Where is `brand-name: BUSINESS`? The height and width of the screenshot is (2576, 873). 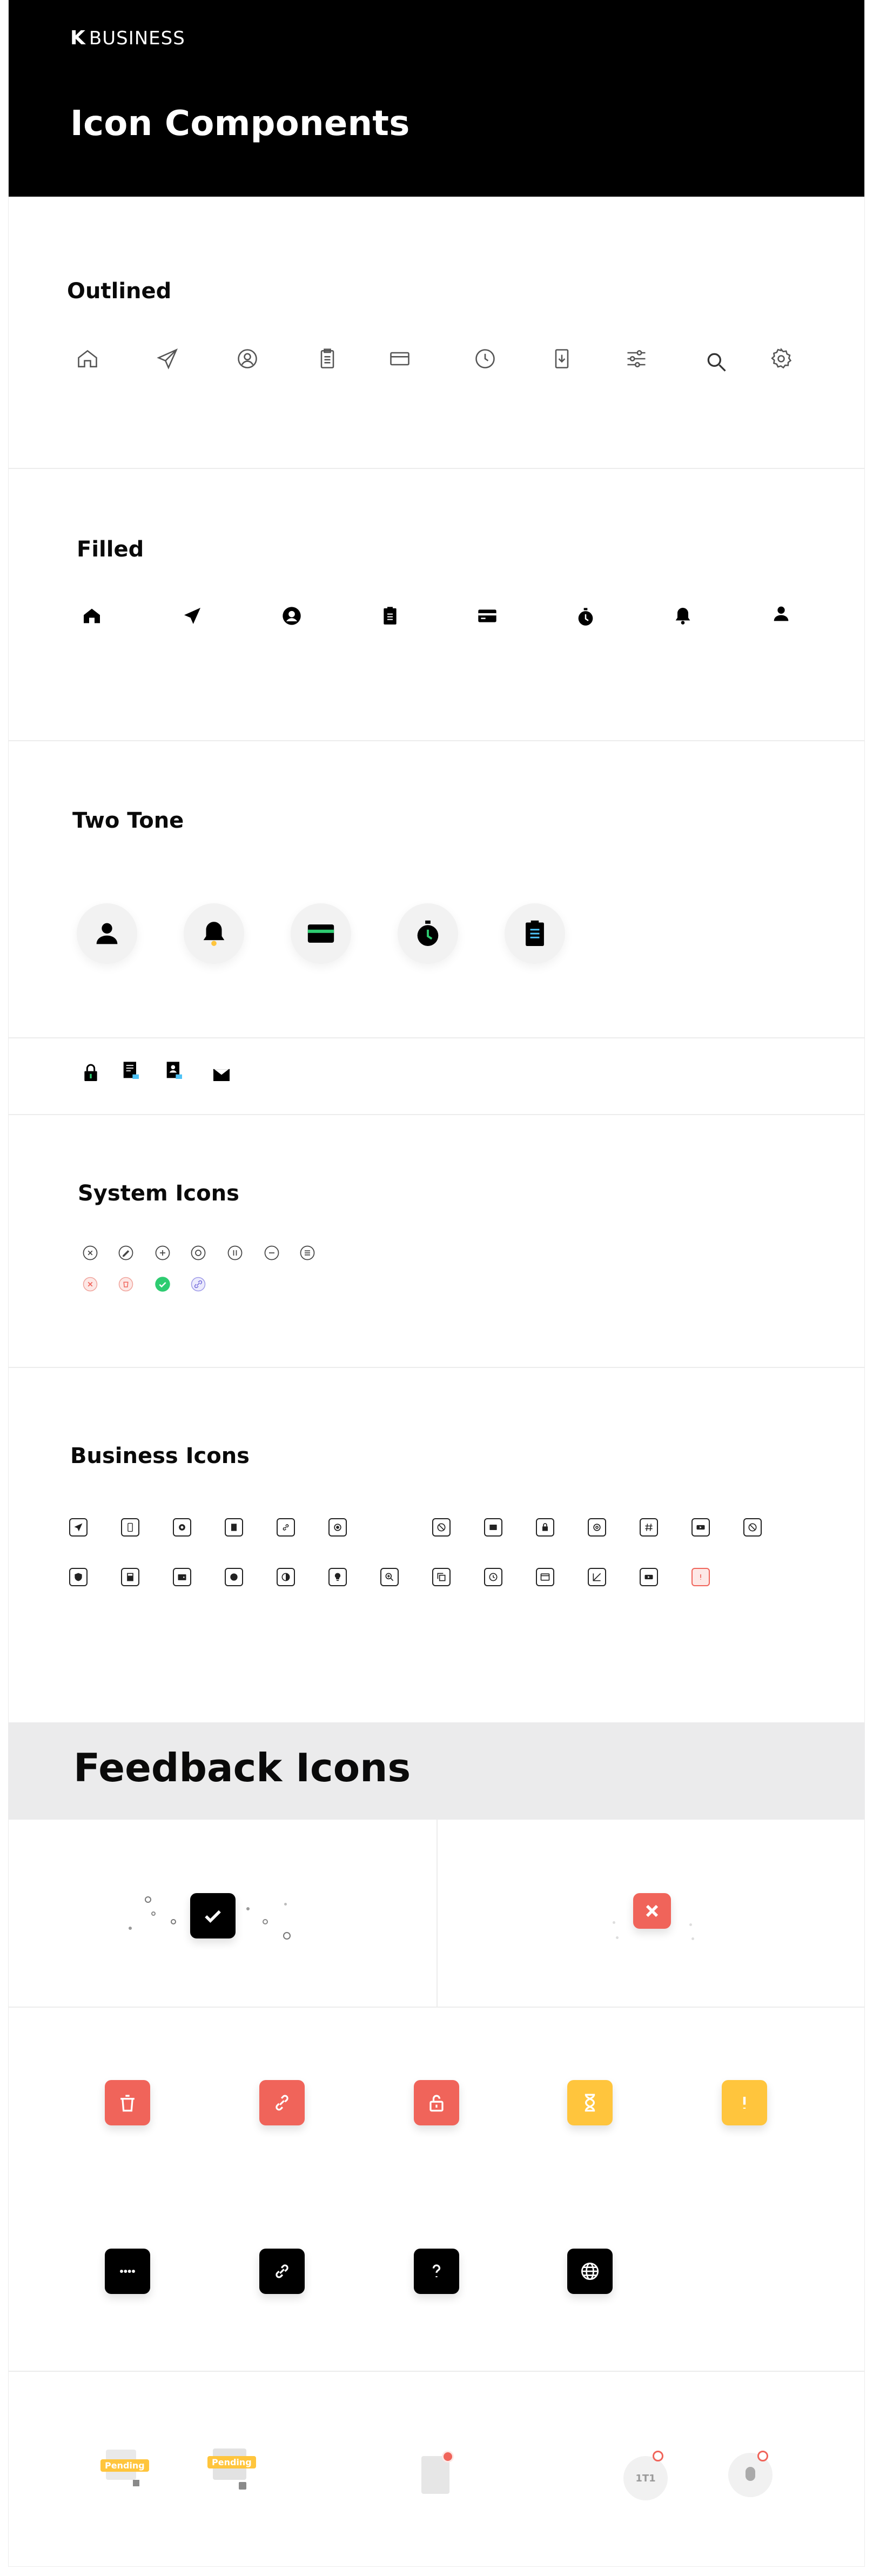 brand-name: BUSINESS is located at coordinates (137, 38).